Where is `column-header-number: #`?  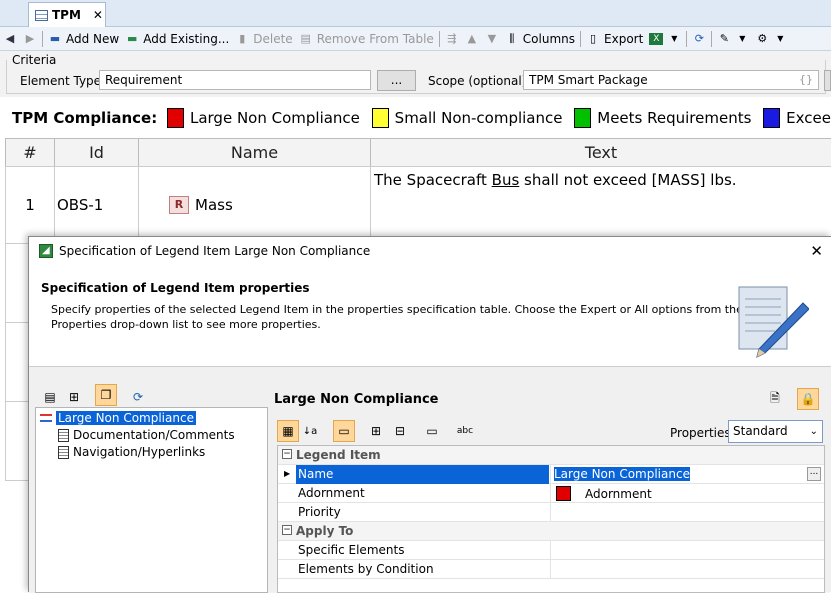 column-header-number: # is located at coordinates (30, 152).